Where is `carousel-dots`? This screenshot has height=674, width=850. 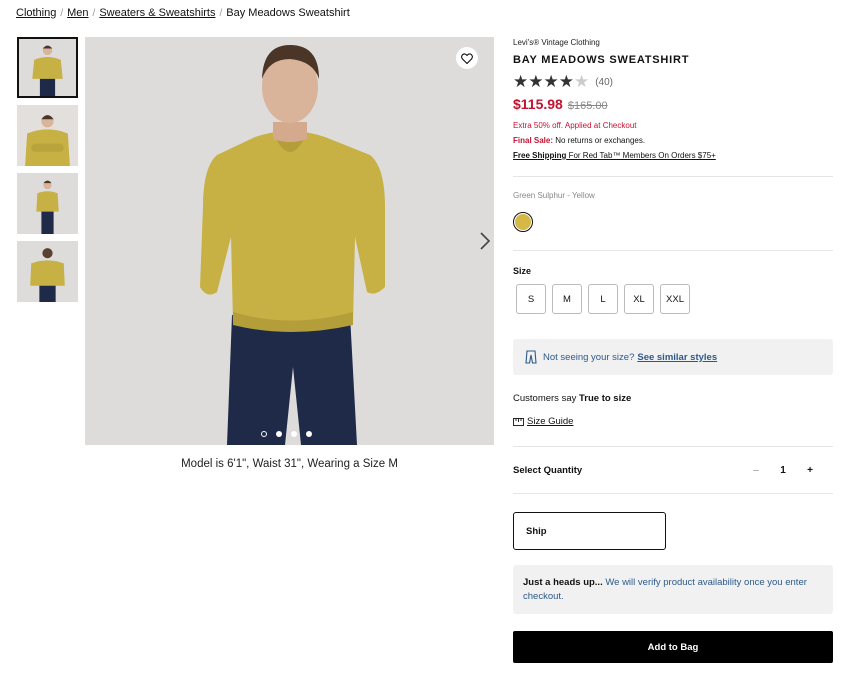
carousel-dots is located at coordinates (286, 434).